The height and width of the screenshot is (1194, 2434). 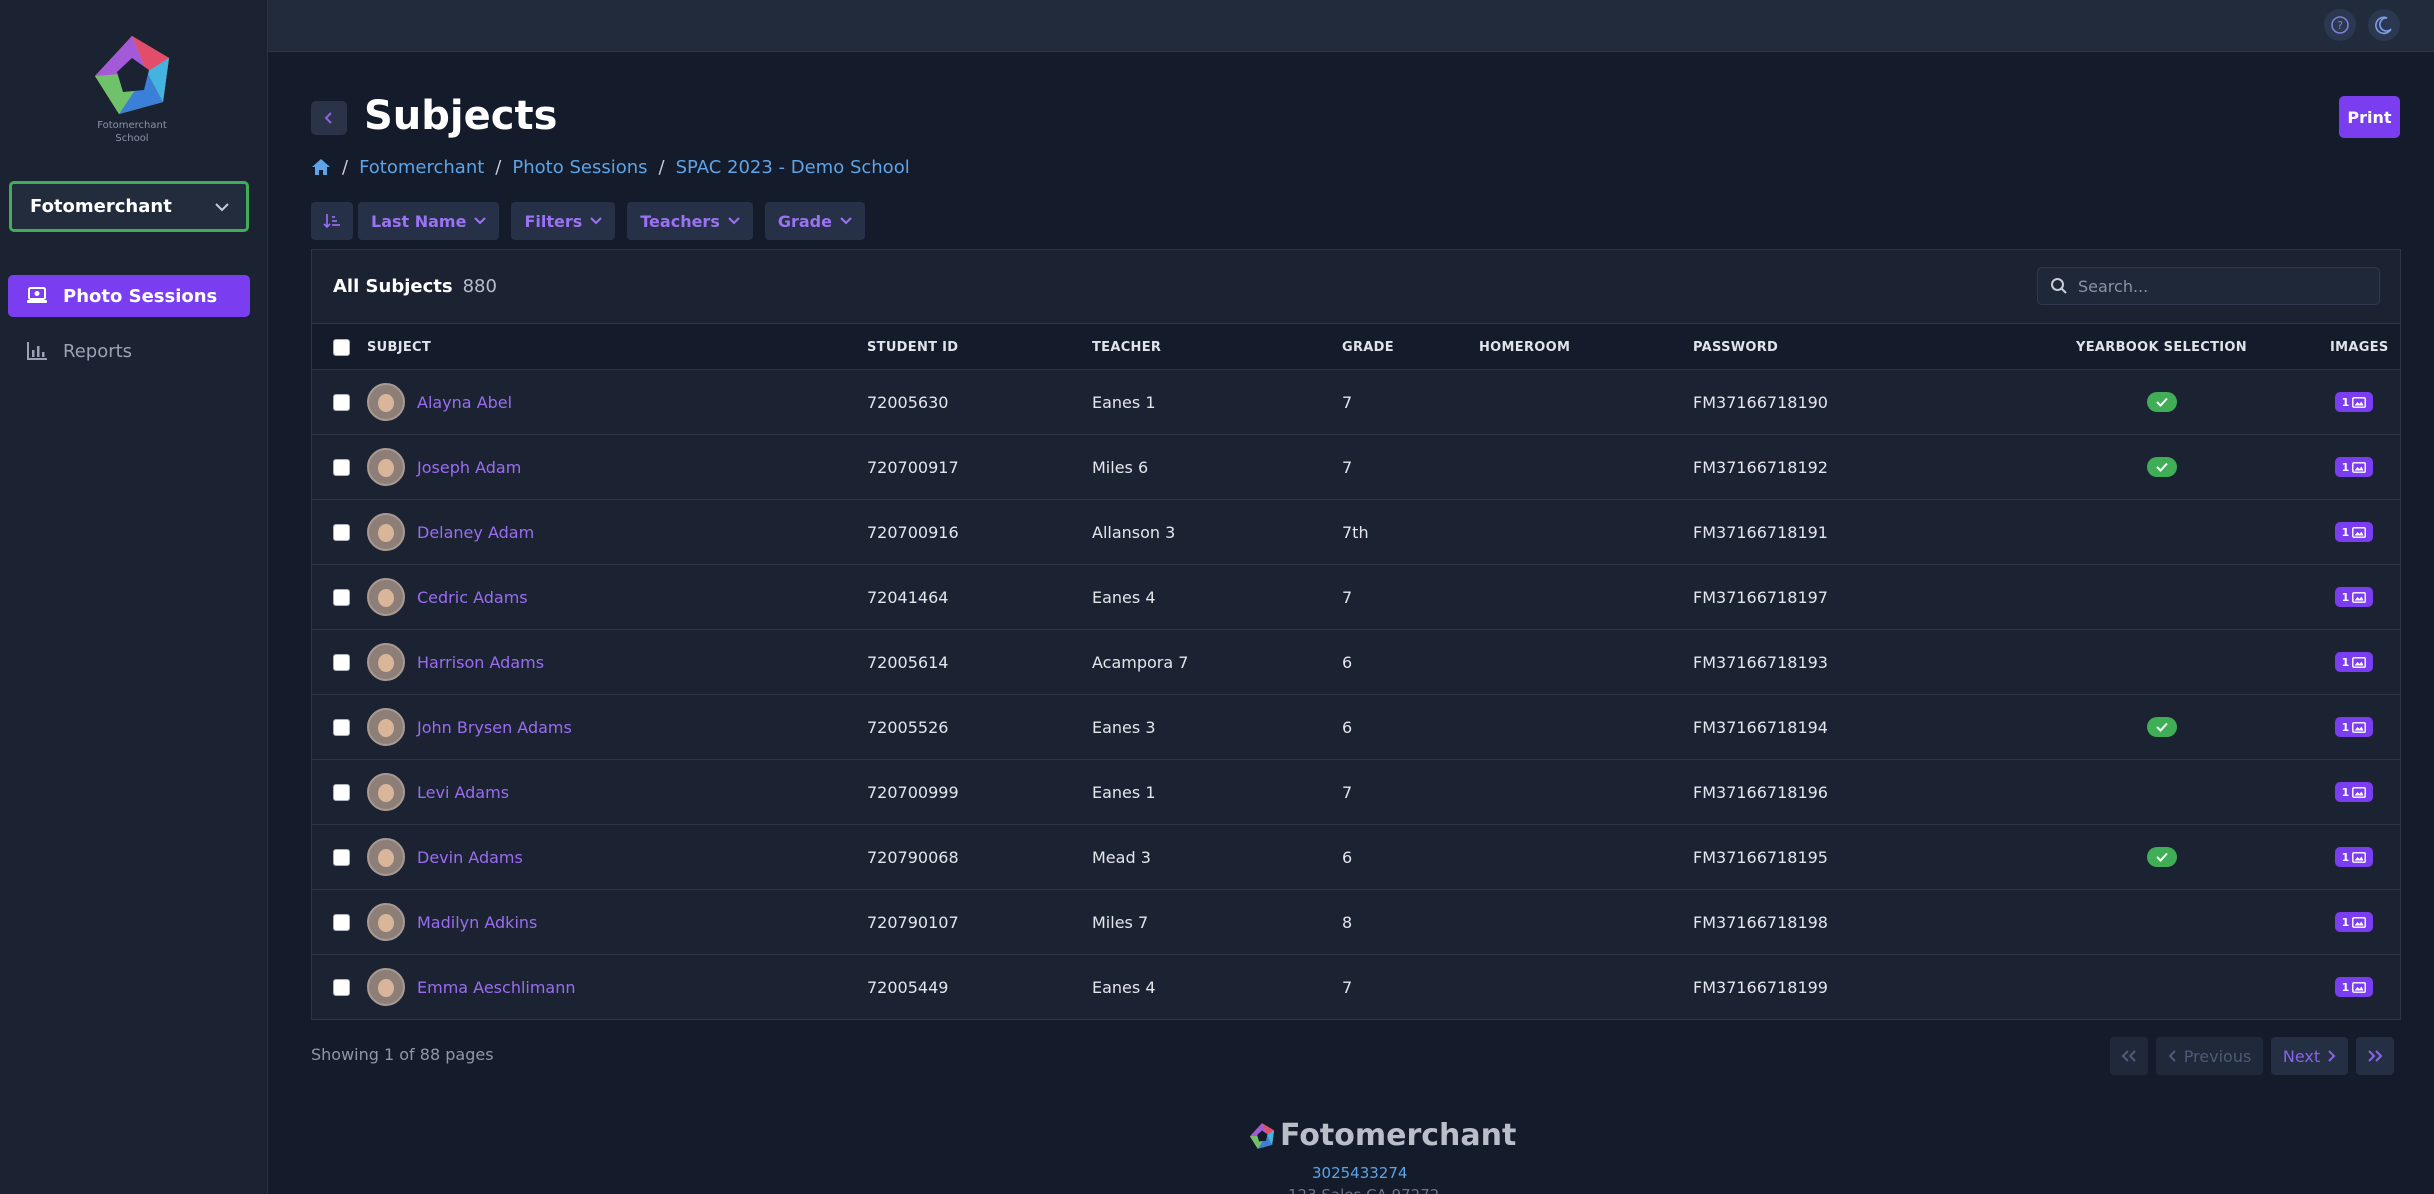 What do you see at coordinates (793, 167) in the screenshot?
I see `breadcrumb-item: SPAC 2023 - Demo School` at bounding box center [793, 167].